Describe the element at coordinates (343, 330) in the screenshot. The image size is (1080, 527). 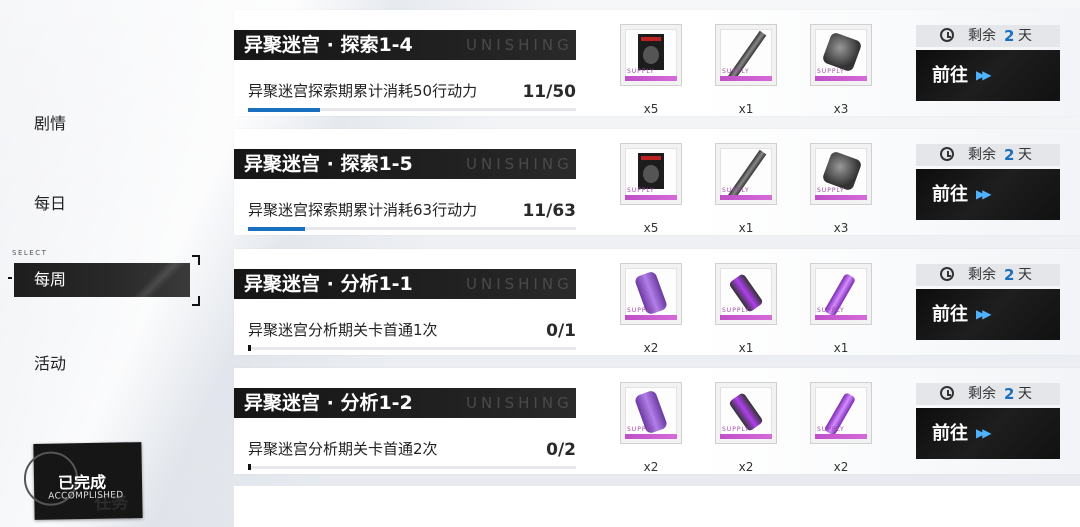
I see `task-description: 异聚迷宫分析期关卡首通1次` at that location.